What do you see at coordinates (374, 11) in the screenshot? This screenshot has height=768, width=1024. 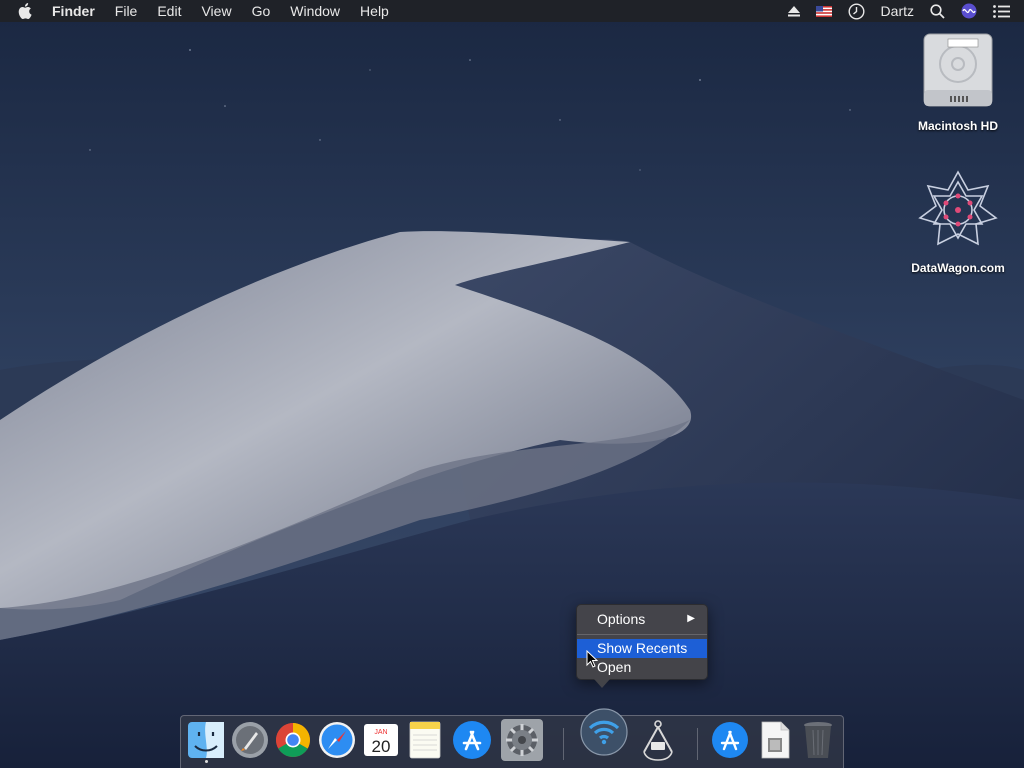 I see `menu-help: Help` at bounding box center [374, 11].